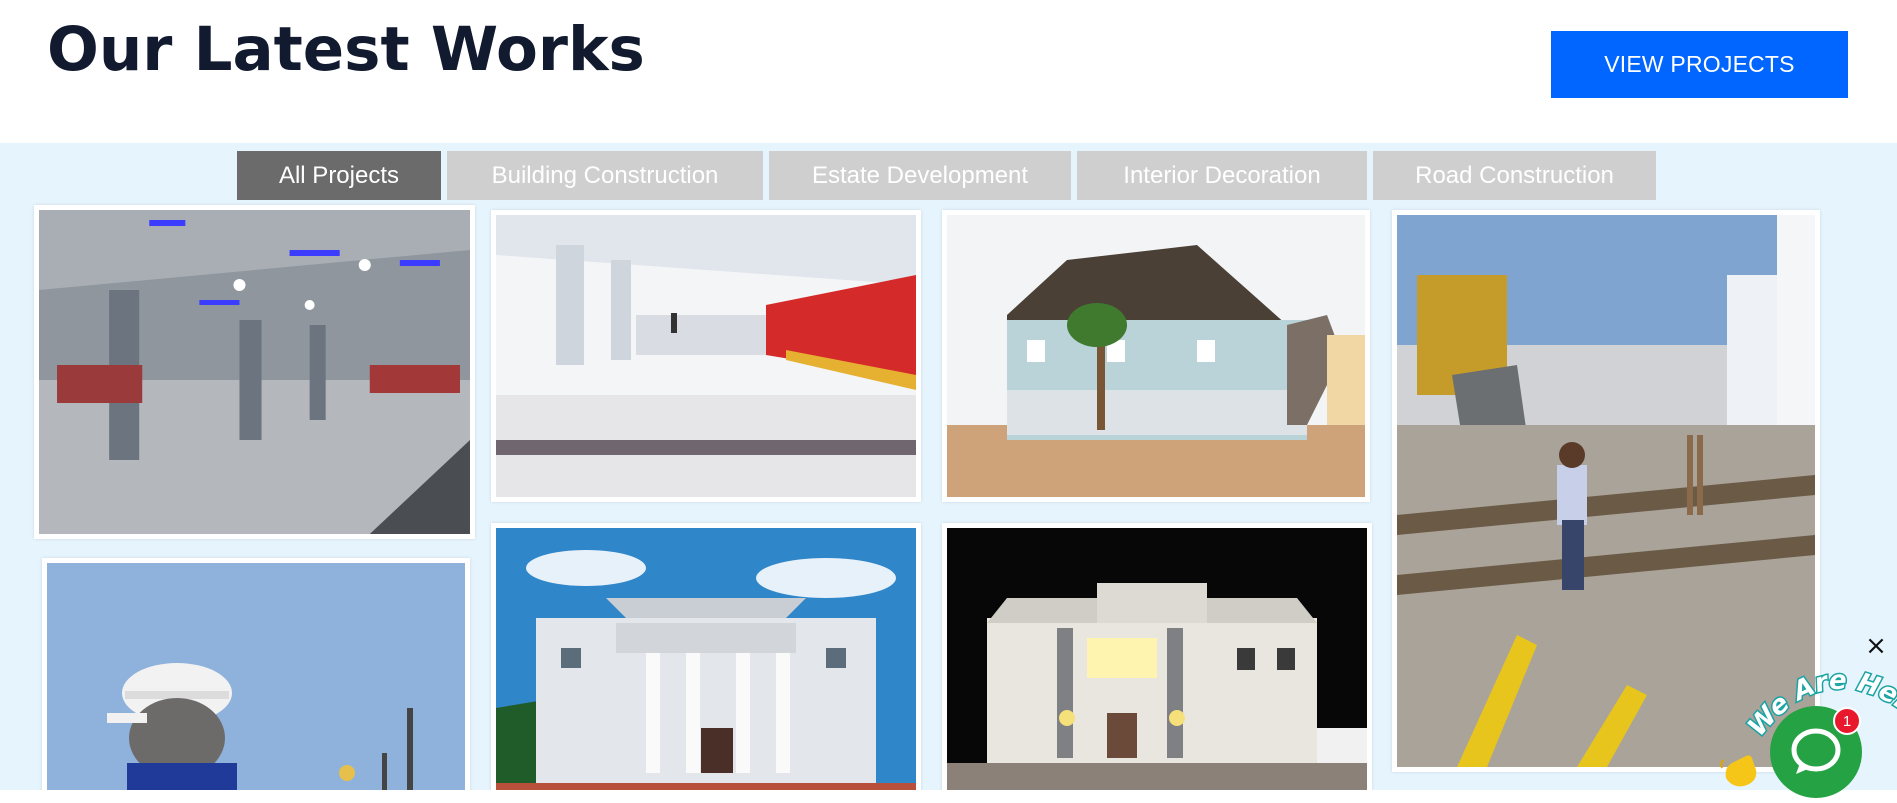 The image size is (1897, 803). Describe the element at coordinates (1157, 659) in the screenshot. I see `project-image-mansion-night` at that location.